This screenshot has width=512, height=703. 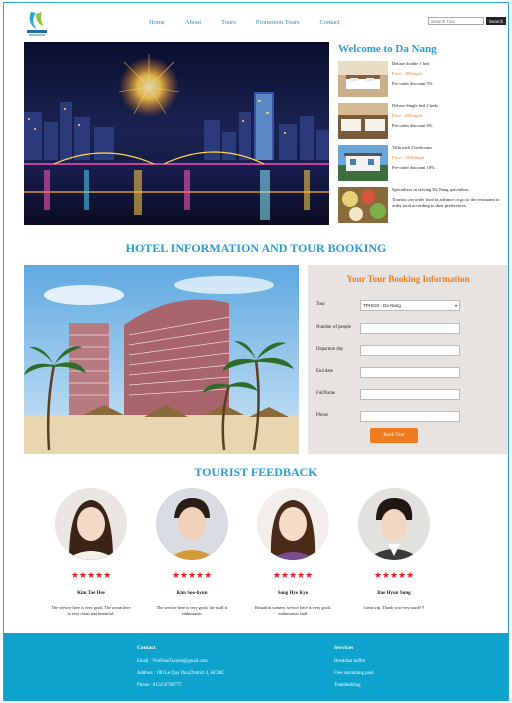 What do you see at coordinates (193, 22) in the screenshot?
I see `nav-about: About` at bounding box center [193, 22].